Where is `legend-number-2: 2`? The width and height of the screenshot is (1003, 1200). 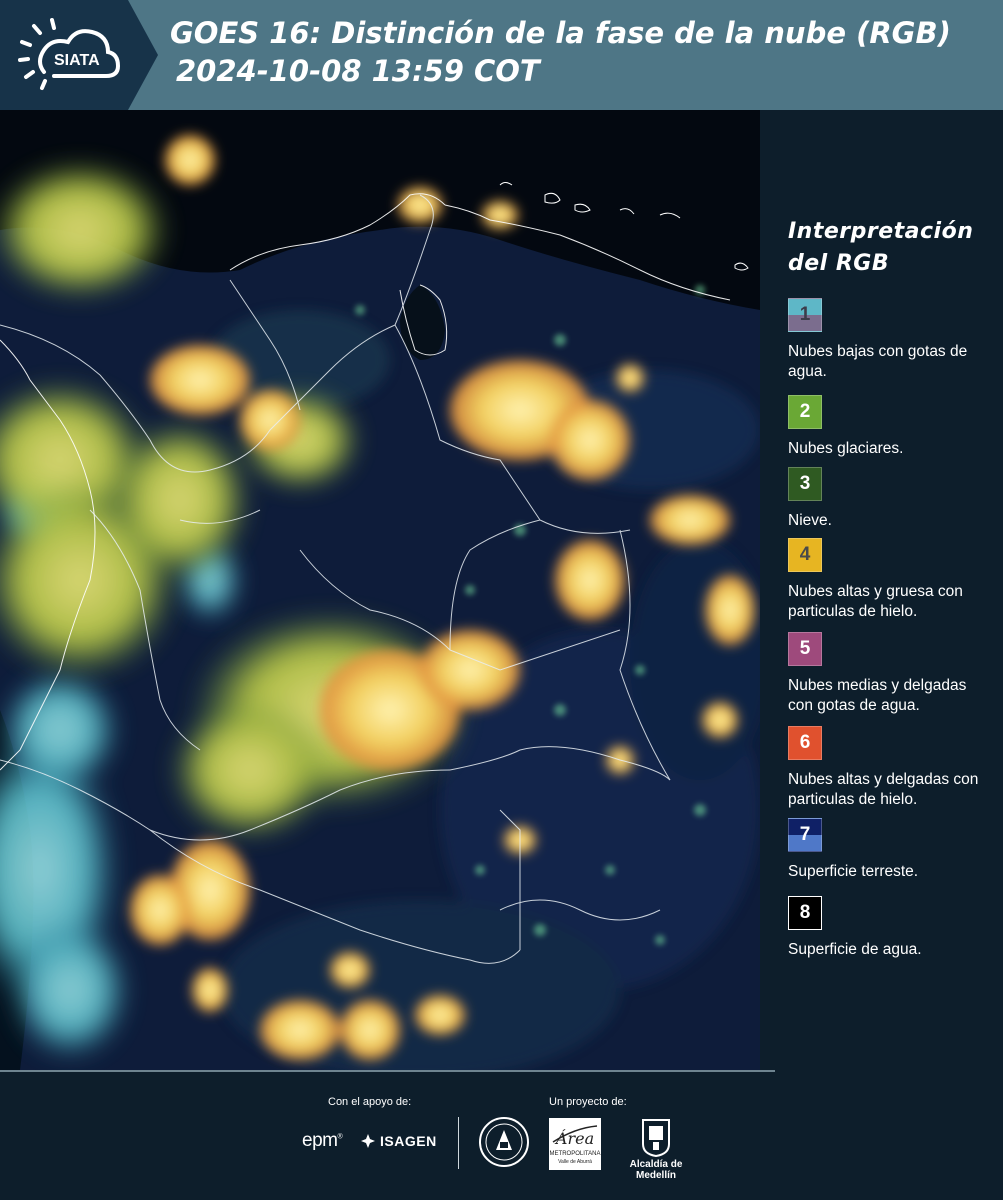 legend-number-2: 2 is located at coordinates (805, 411).